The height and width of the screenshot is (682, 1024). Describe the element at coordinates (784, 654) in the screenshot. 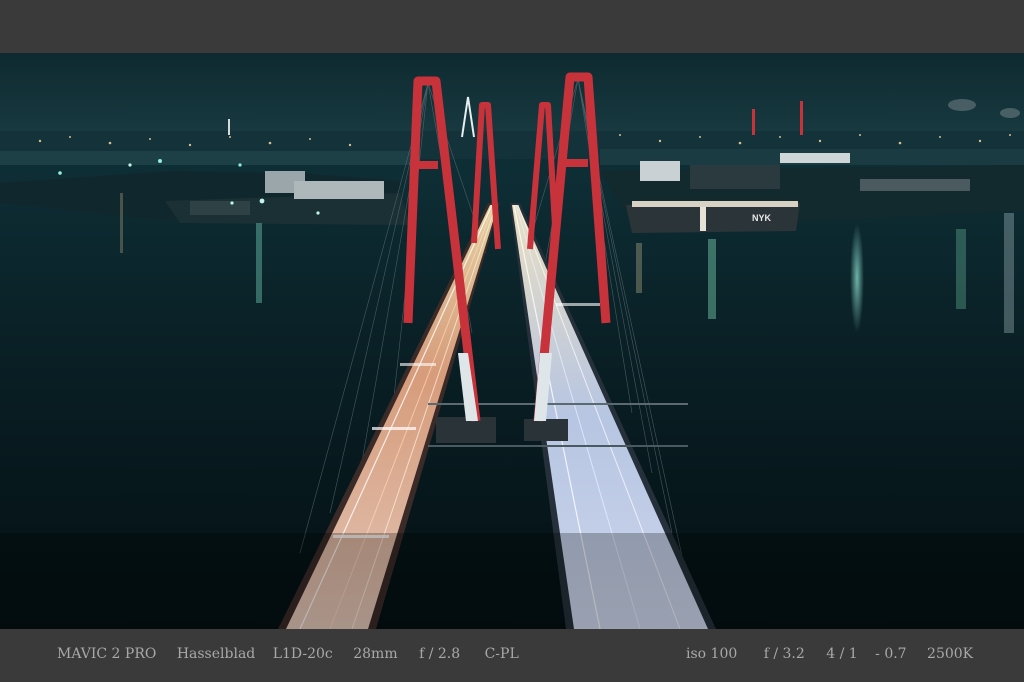

I see `exif-aperture: f / 3.2` at that location.